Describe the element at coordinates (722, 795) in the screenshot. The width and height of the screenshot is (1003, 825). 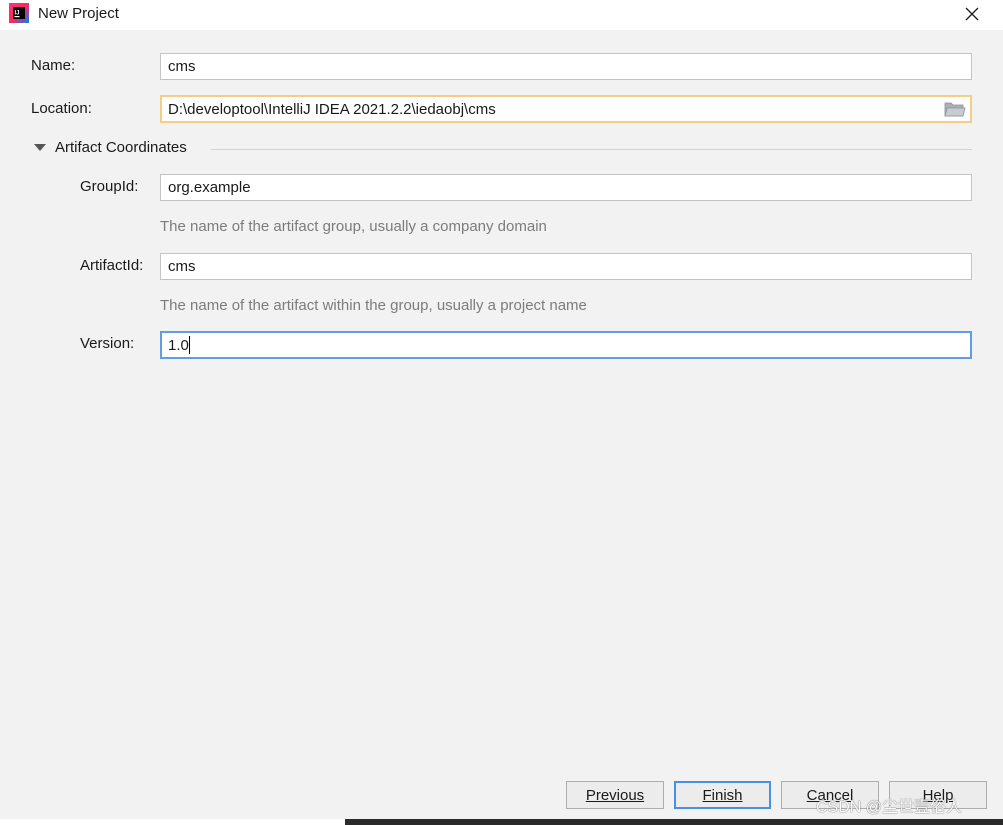
I see `finish-button: Finish` at that location.